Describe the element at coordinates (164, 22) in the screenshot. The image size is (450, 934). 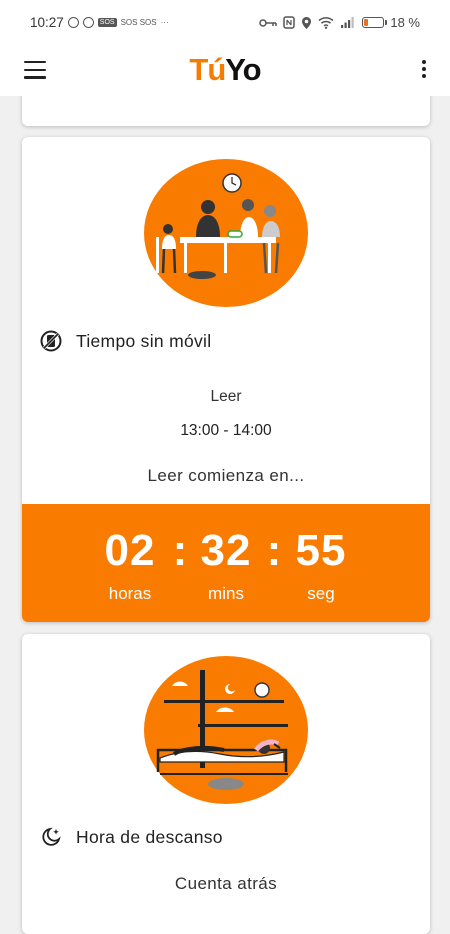
I see `status-more: ···` at that location.